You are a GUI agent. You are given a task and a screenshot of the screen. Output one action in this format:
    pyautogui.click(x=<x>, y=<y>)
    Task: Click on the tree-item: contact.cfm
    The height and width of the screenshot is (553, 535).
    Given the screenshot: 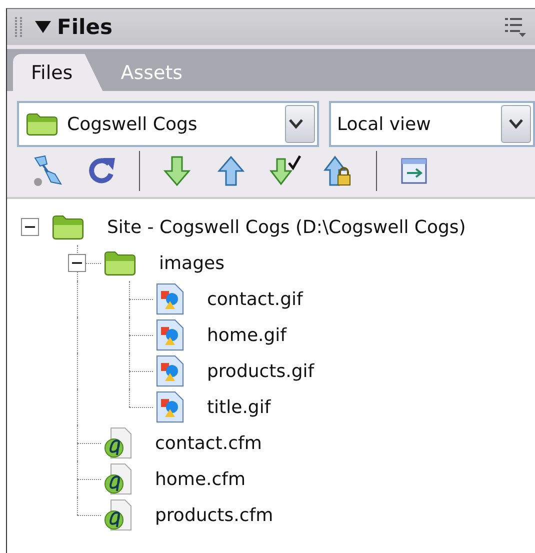 What is the action you would take?
    pyautogui.click(x=208, y=443)
    